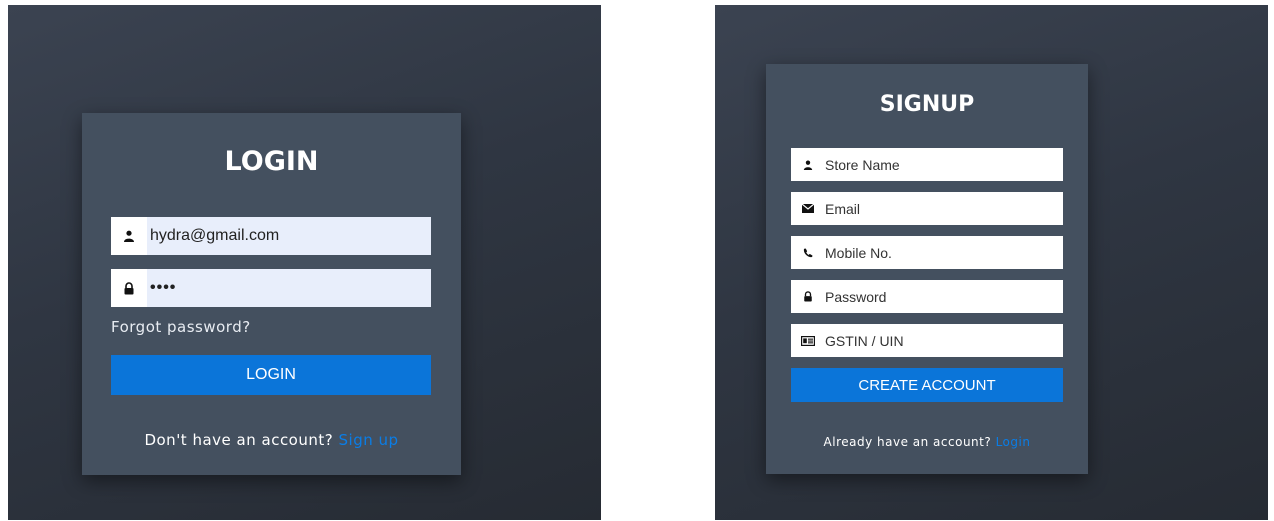 The width and height of the screenshot is (1274, 521). Describe the element at coordinates (927, 385) in the screenshot. I see `create-account-button: CREATE ACCOUNT` at that location.